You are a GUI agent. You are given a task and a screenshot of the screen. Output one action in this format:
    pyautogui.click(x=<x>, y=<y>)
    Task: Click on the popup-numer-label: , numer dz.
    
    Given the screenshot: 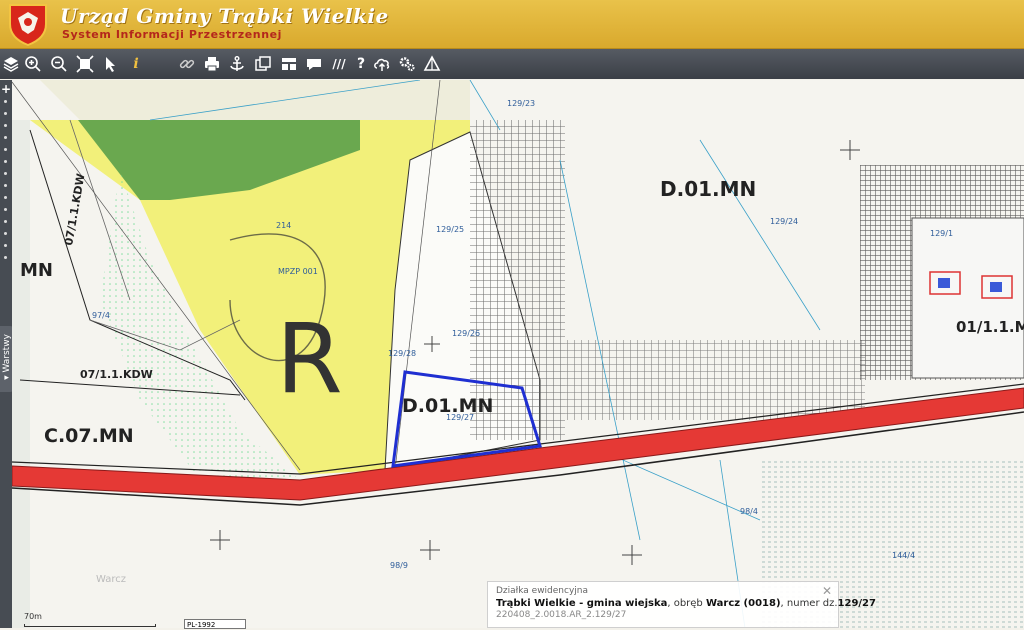 What is the action you would take?
    pyautogui.click(x=809, y=603)
    